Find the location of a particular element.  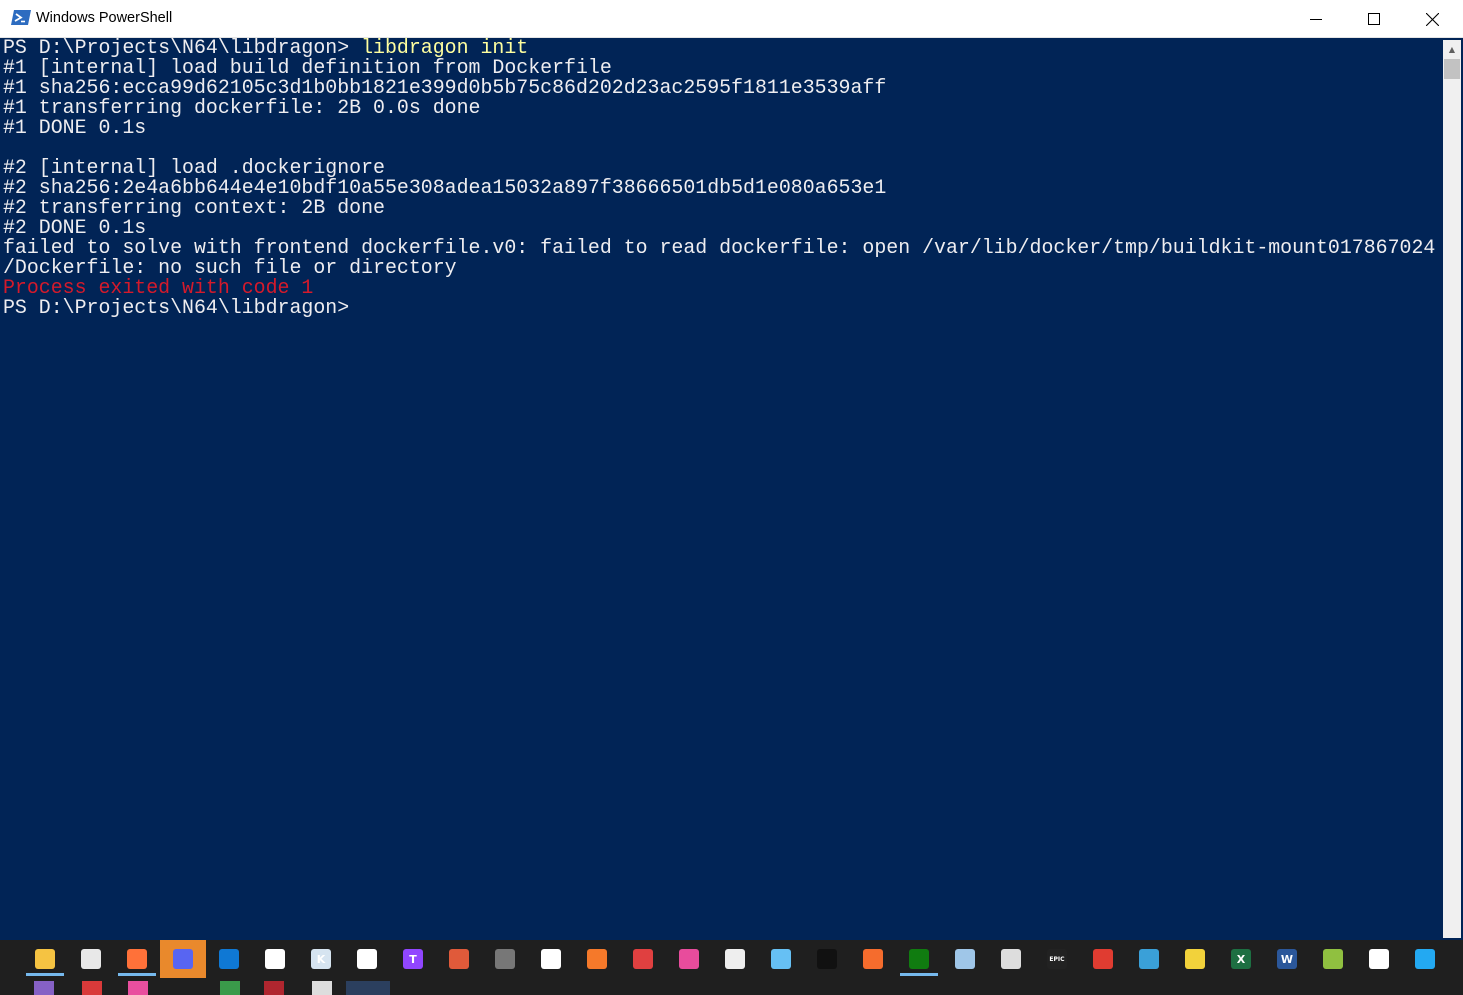

taskbar-item-xbox is located at coordinates (919, 959).